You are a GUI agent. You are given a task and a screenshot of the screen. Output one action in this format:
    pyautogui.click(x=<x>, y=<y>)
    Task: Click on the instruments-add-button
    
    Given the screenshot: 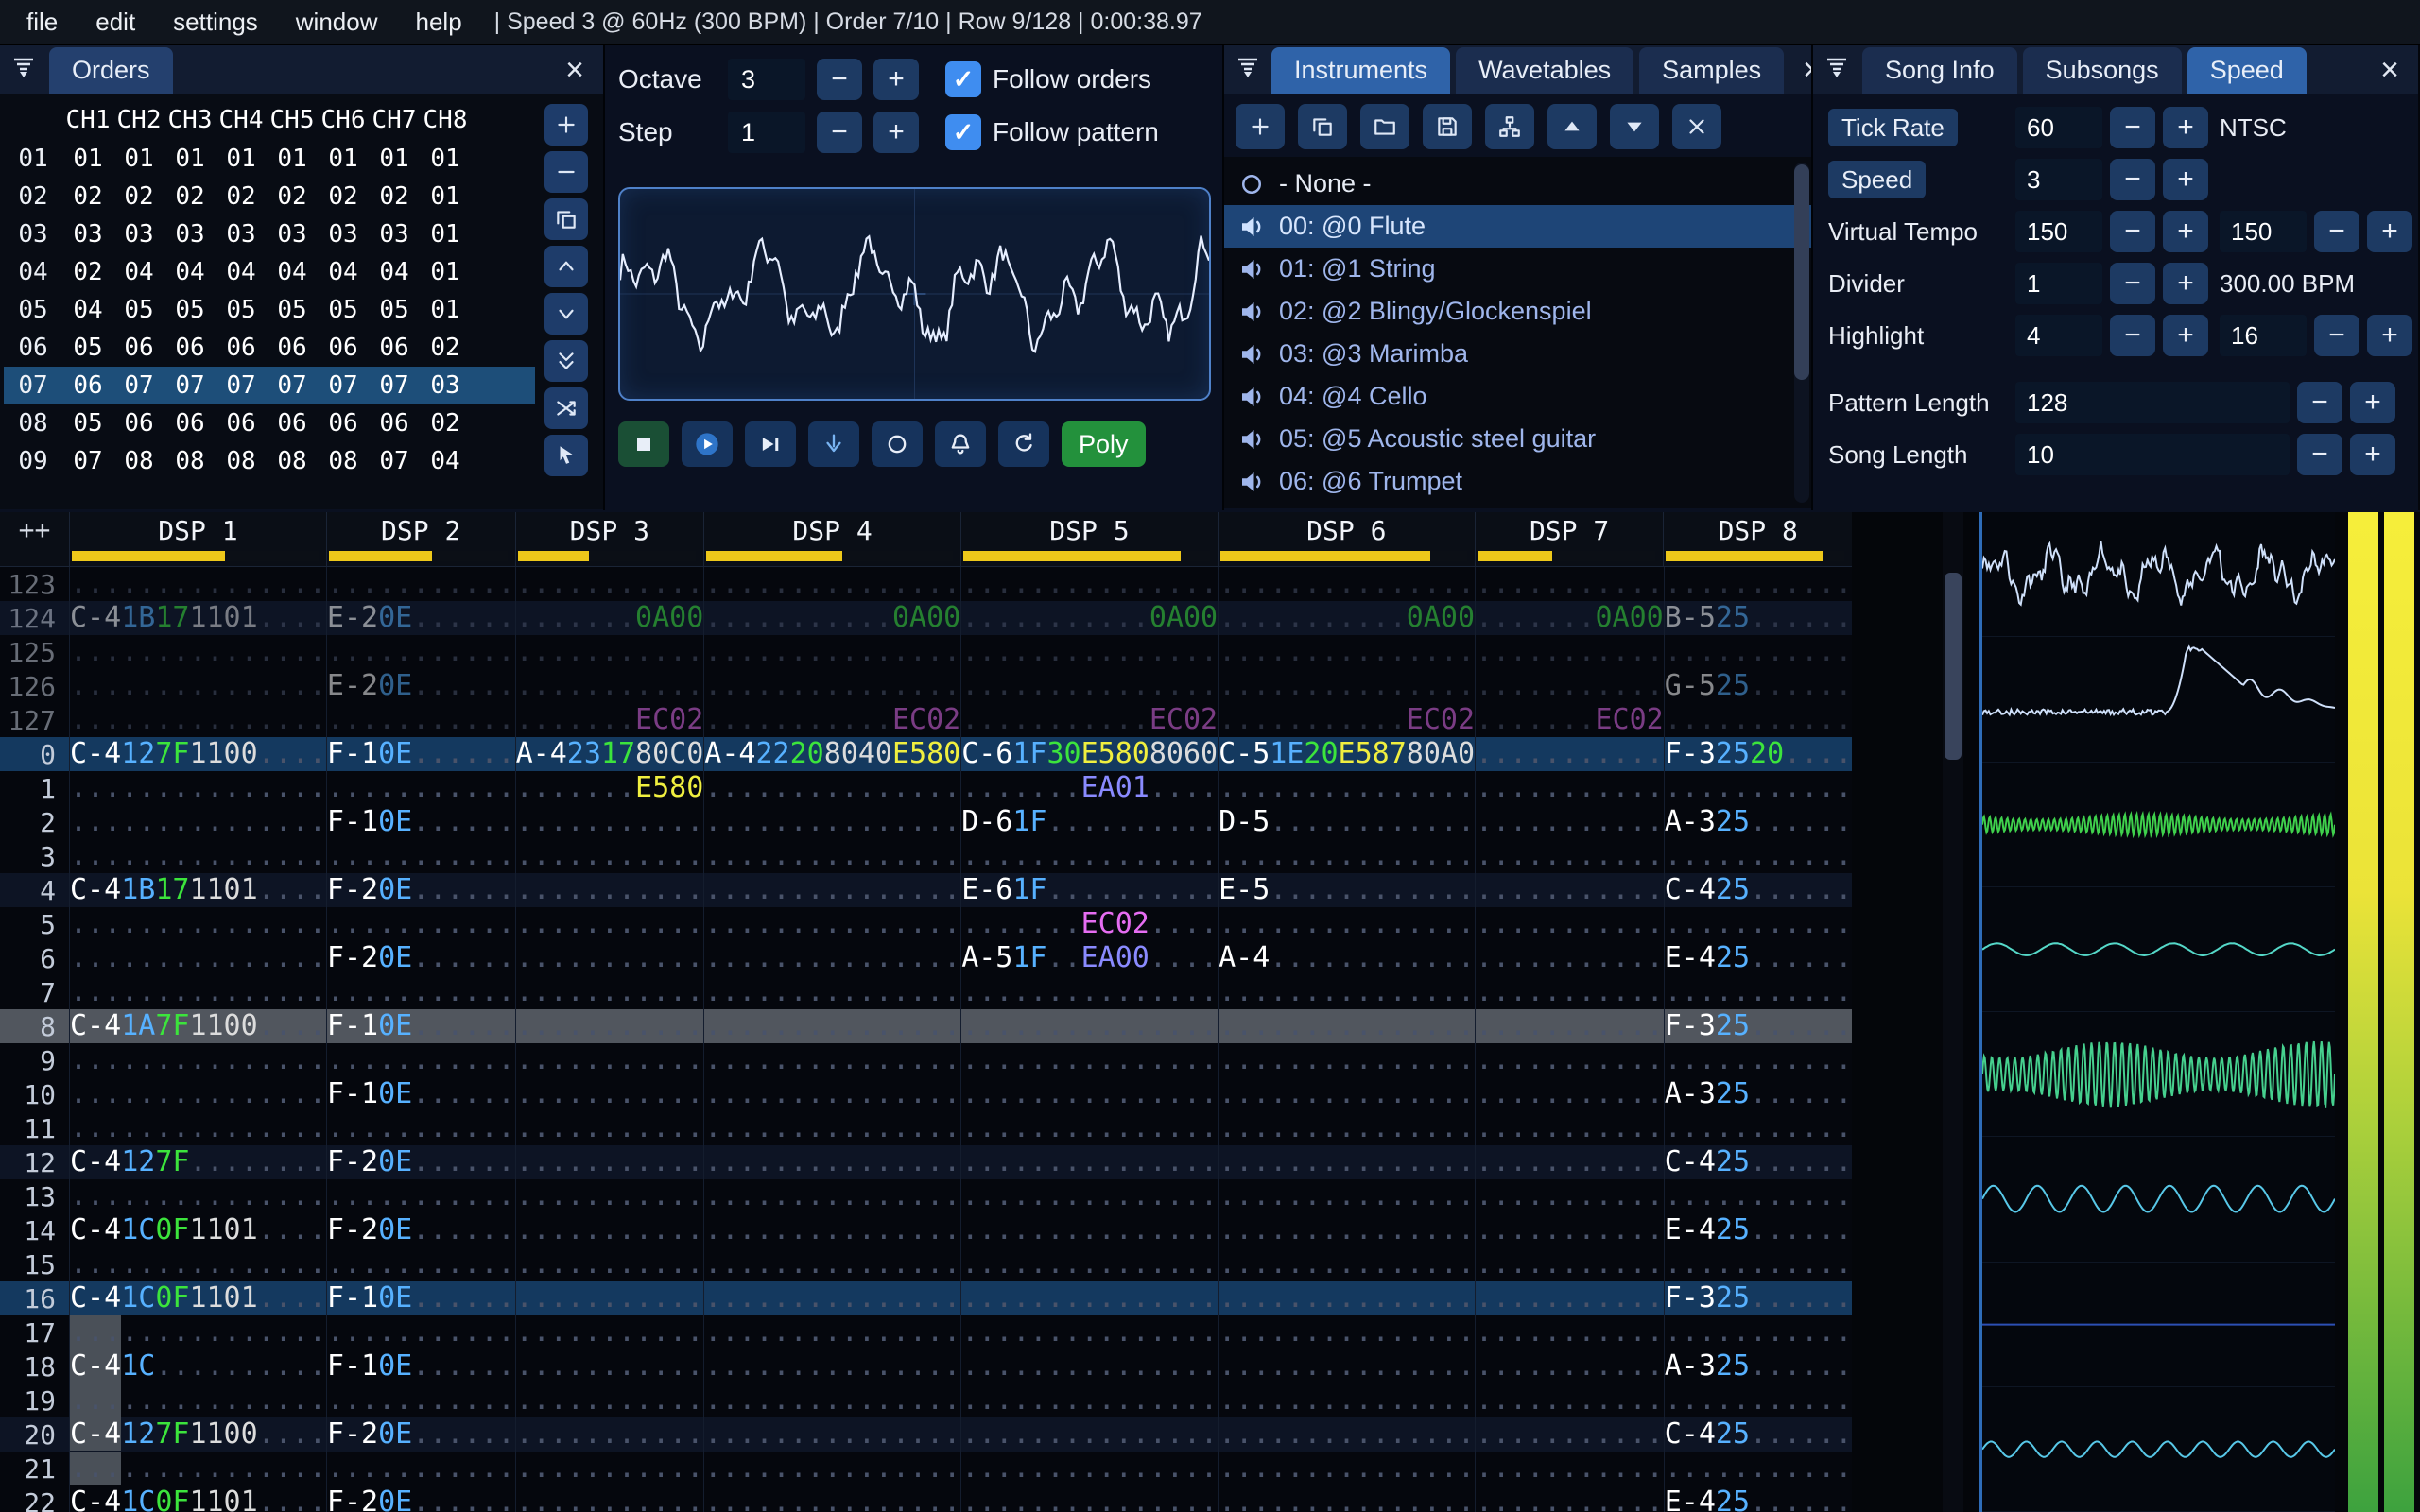 What is the action you would take?
    pyautogui.click(x=1260, y=126)
    